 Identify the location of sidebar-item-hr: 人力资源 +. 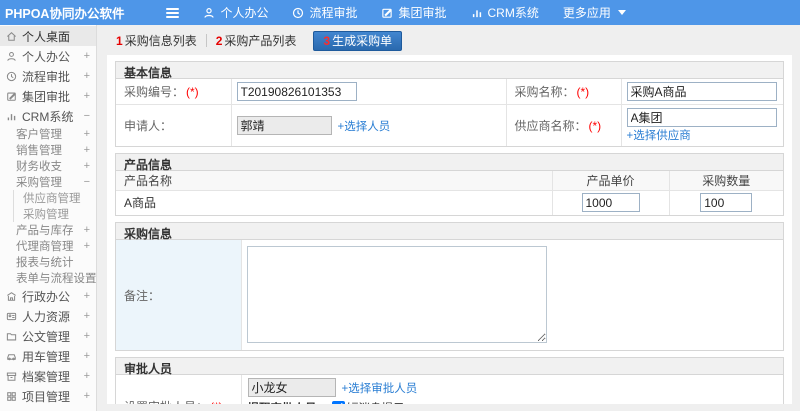
(48, 316).